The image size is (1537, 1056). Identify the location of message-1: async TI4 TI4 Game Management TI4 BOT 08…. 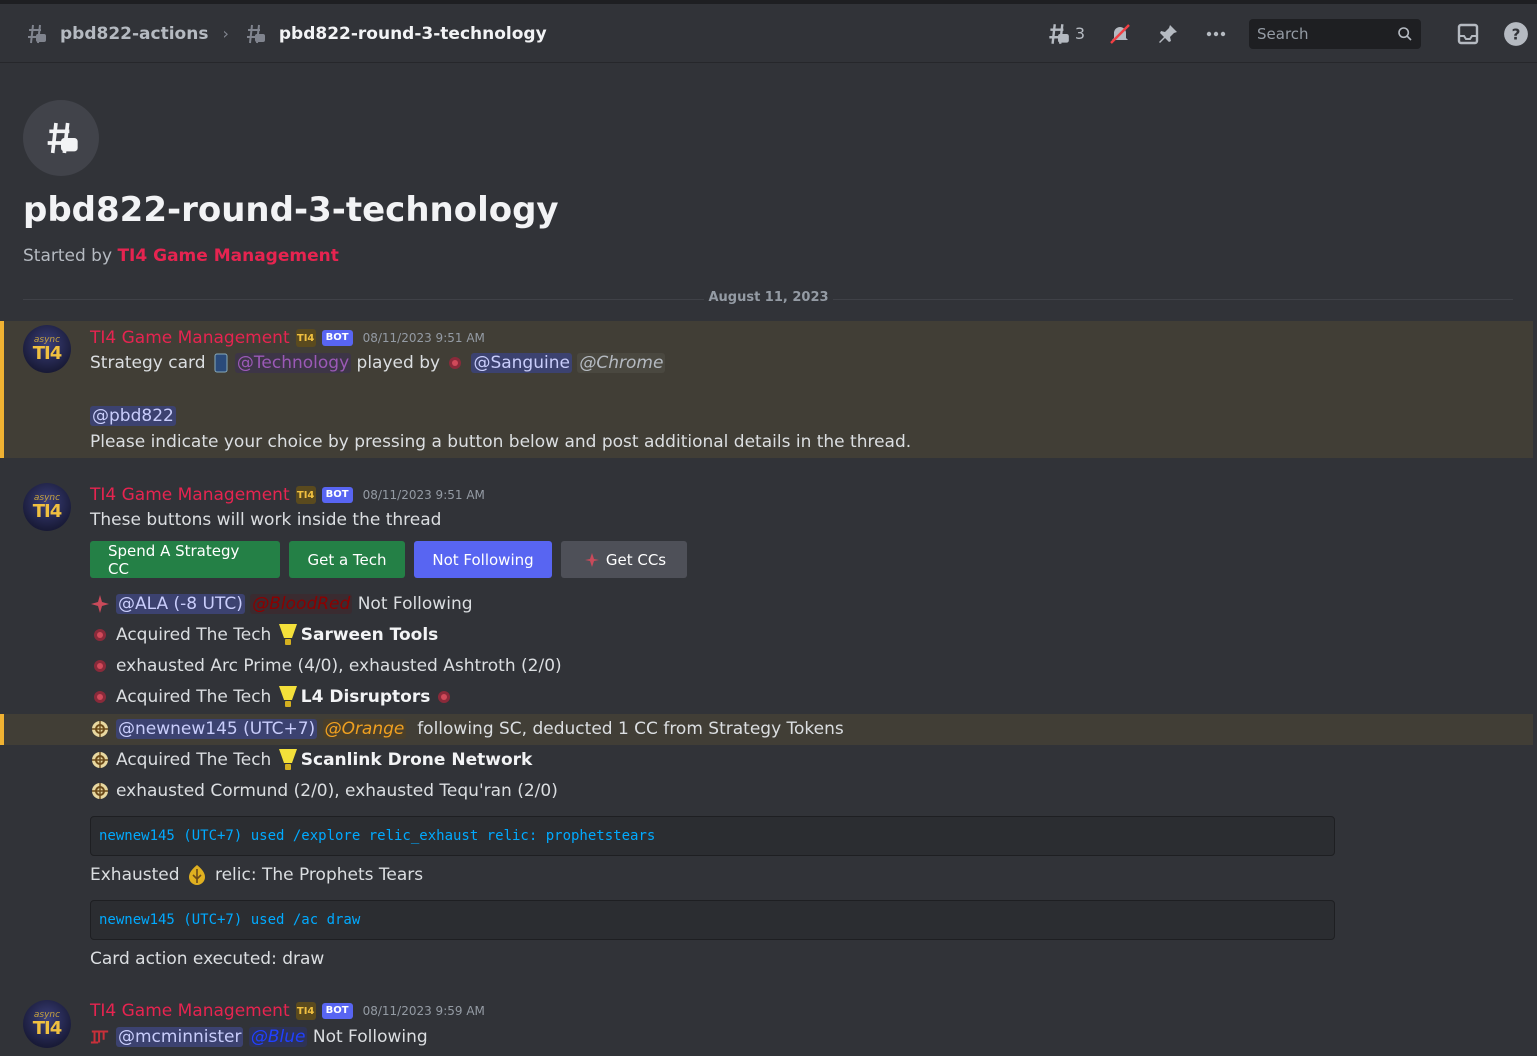
(766, 389).